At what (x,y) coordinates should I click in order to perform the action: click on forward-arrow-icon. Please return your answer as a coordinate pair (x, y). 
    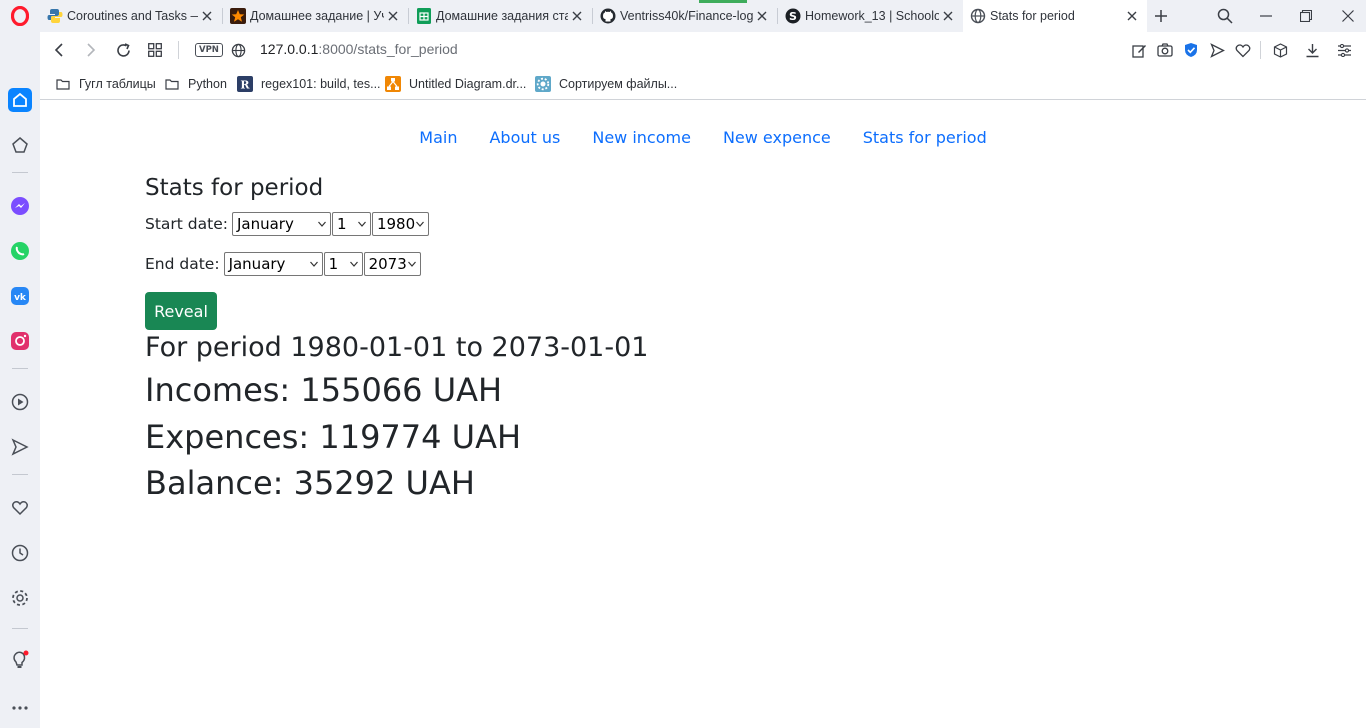
    Looking at the image, I should click on (91, 50).